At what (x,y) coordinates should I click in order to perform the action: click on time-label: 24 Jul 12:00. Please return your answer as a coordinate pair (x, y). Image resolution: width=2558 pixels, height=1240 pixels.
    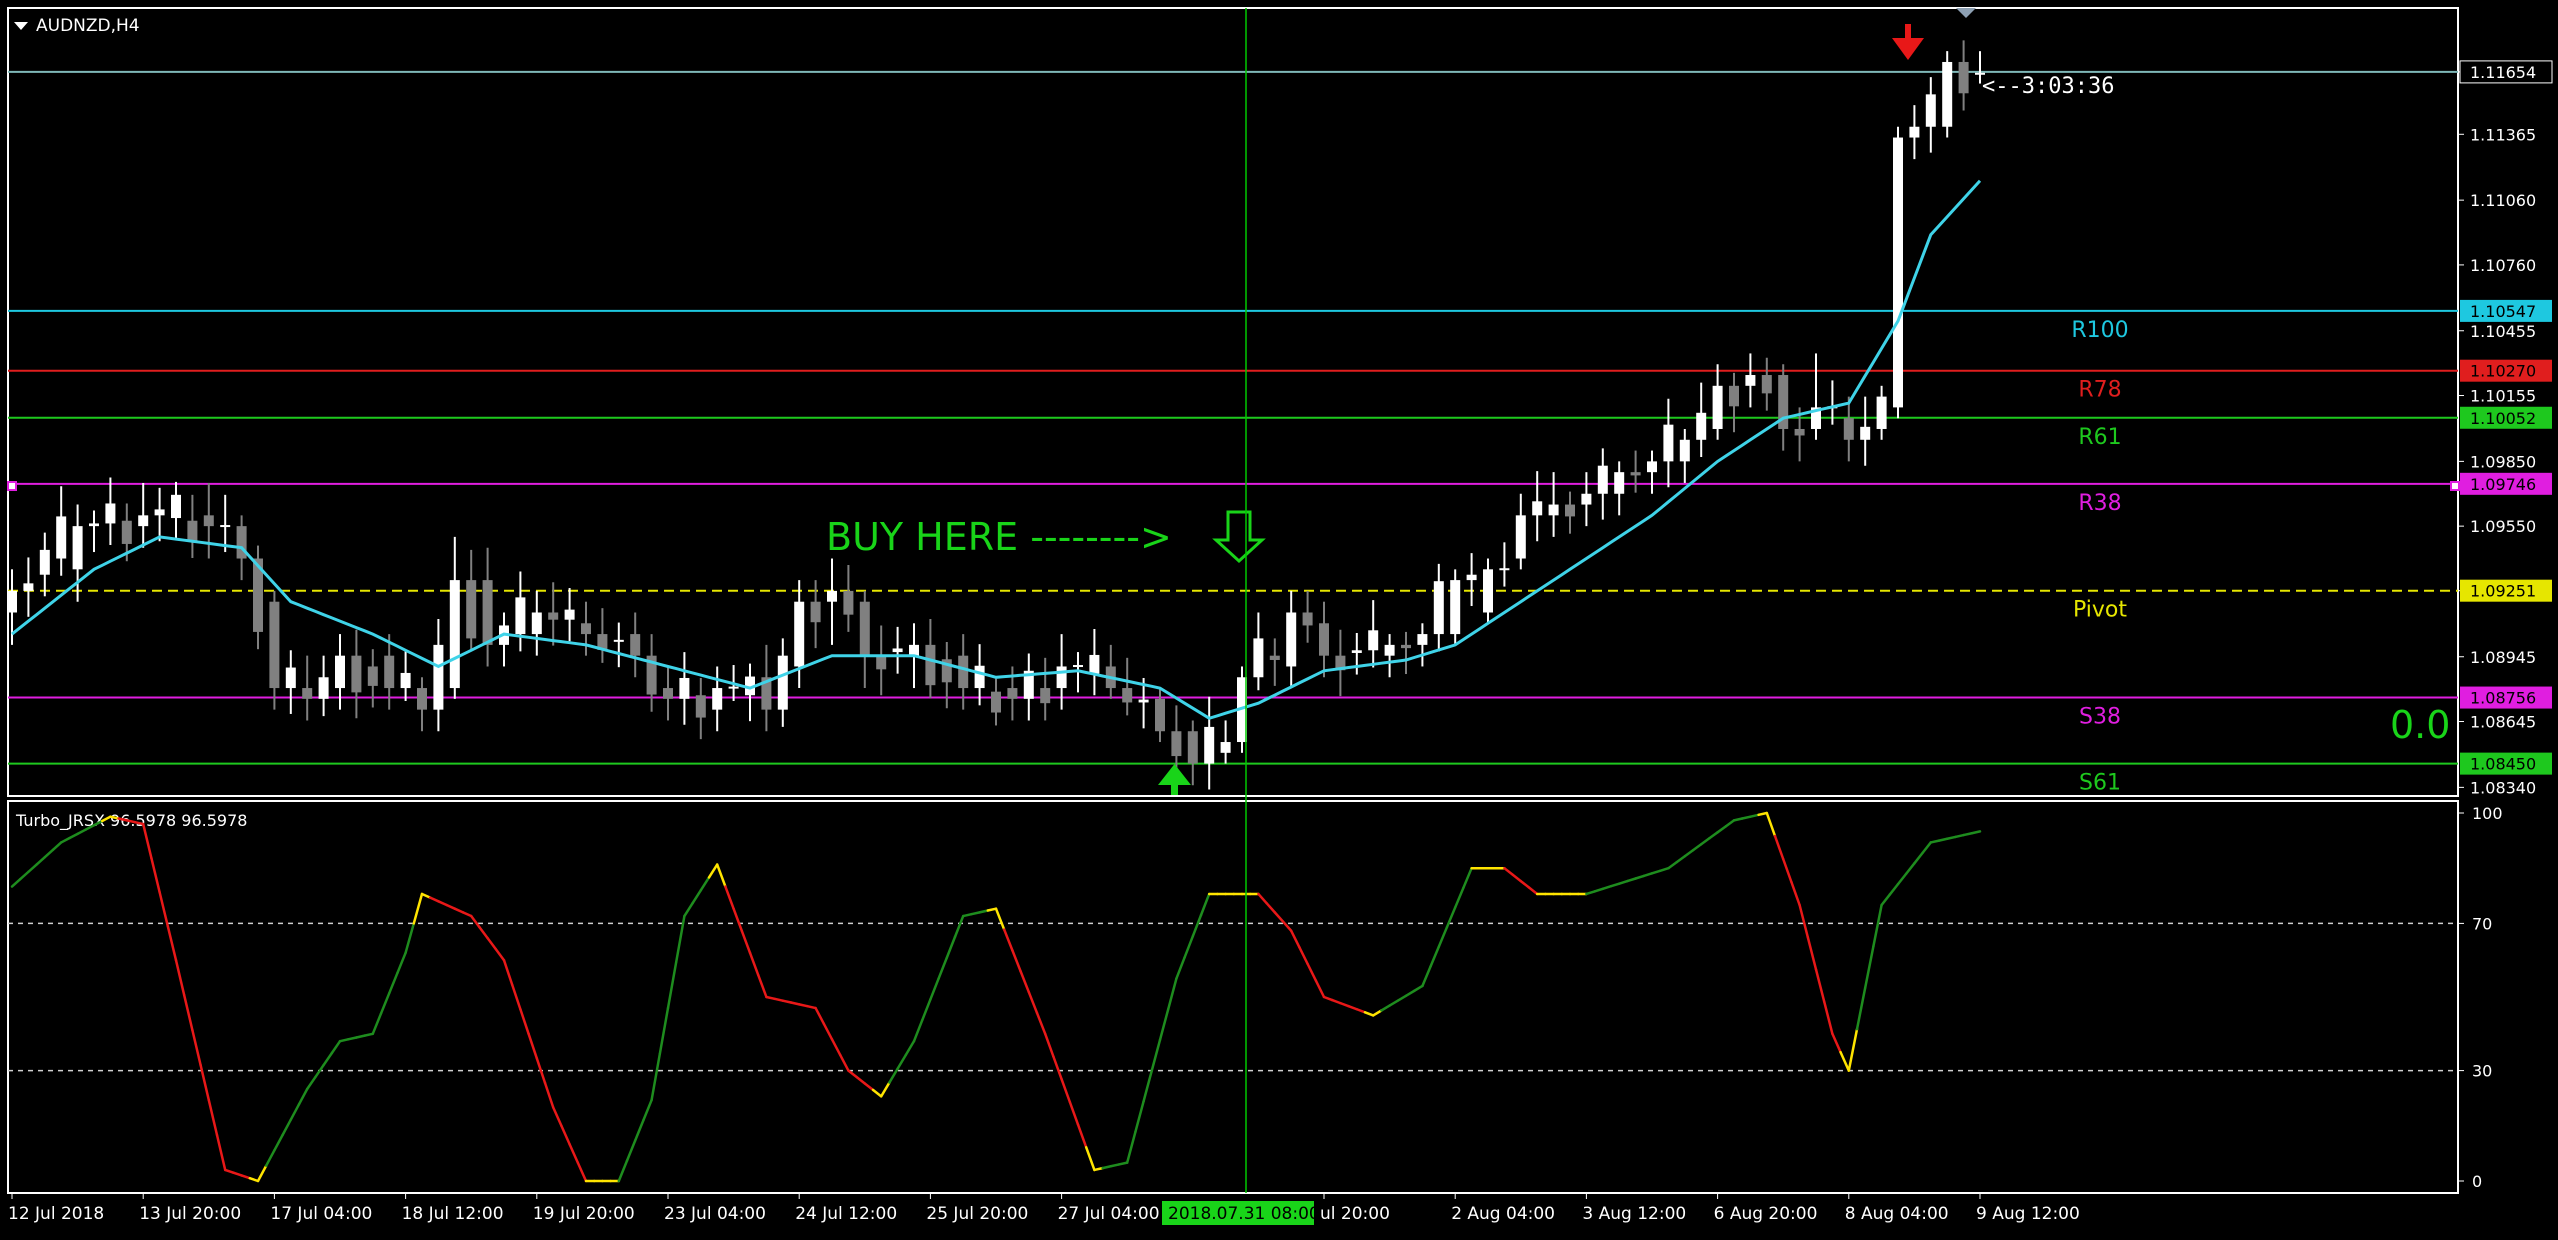
    Looking at the image, I should click on (846, 1214).